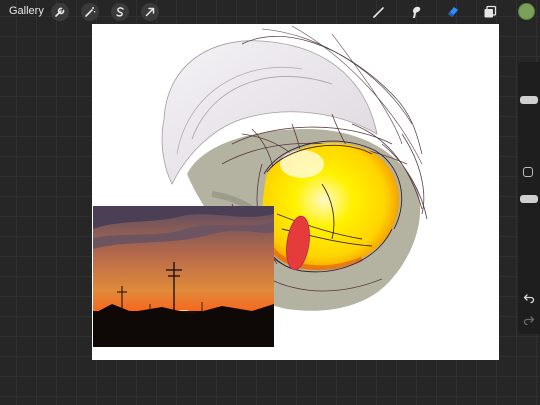 The image size is (540, 405). Describe the element at coordinates (60, 12) in the screenshot. I see `wrench-icon` at that location.